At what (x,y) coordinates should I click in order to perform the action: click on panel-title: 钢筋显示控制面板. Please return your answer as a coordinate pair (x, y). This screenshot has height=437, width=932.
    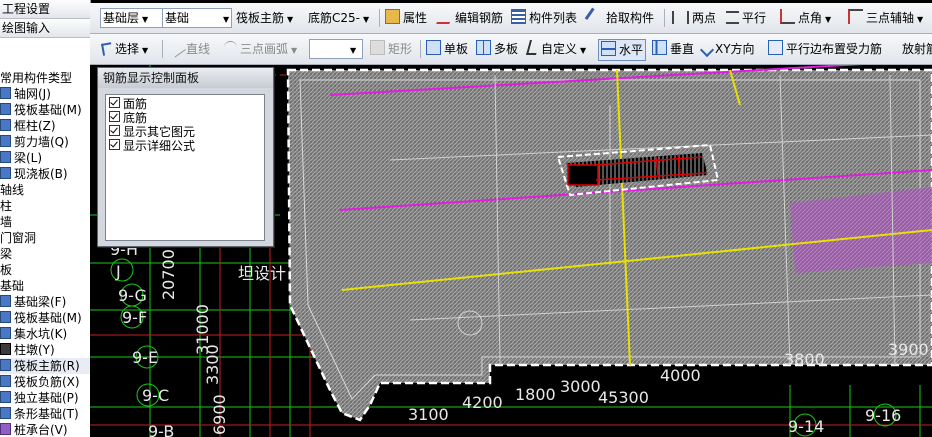
    Looking at the image, I should click on (185, 78).